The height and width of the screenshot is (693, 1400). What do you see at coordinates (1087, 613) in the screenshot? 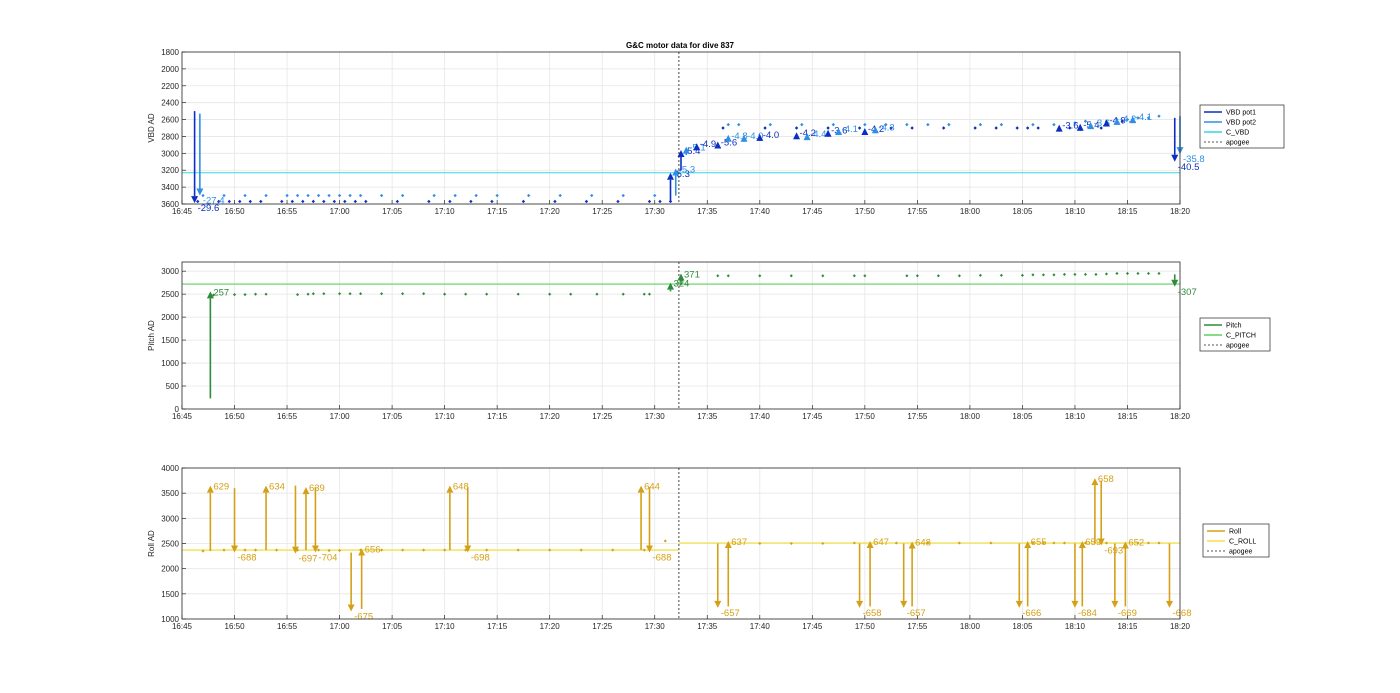
I see `arrow-label: -684` at bounding box center [1087, 613].